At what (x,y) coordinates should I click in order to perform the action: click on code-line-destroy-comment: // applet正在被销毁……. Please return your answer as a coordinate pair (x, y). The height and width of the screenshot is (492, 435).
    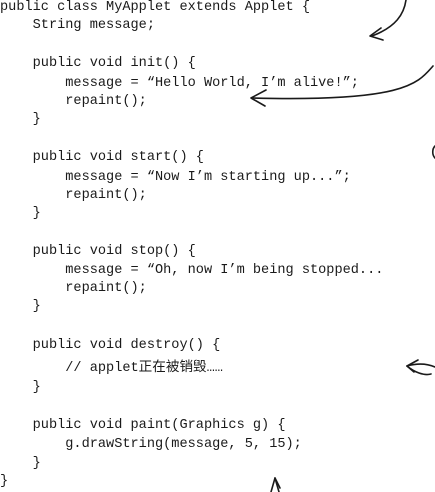
    Looking at the image, I should click on (111, 368).